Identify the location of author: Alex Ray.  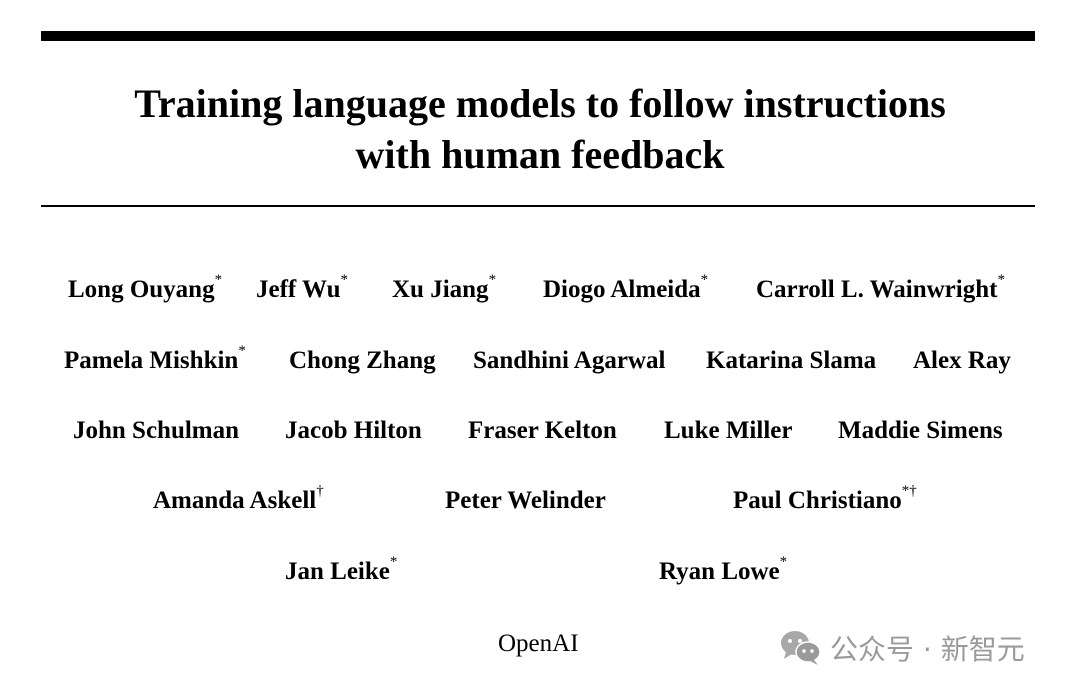
(962, 360).